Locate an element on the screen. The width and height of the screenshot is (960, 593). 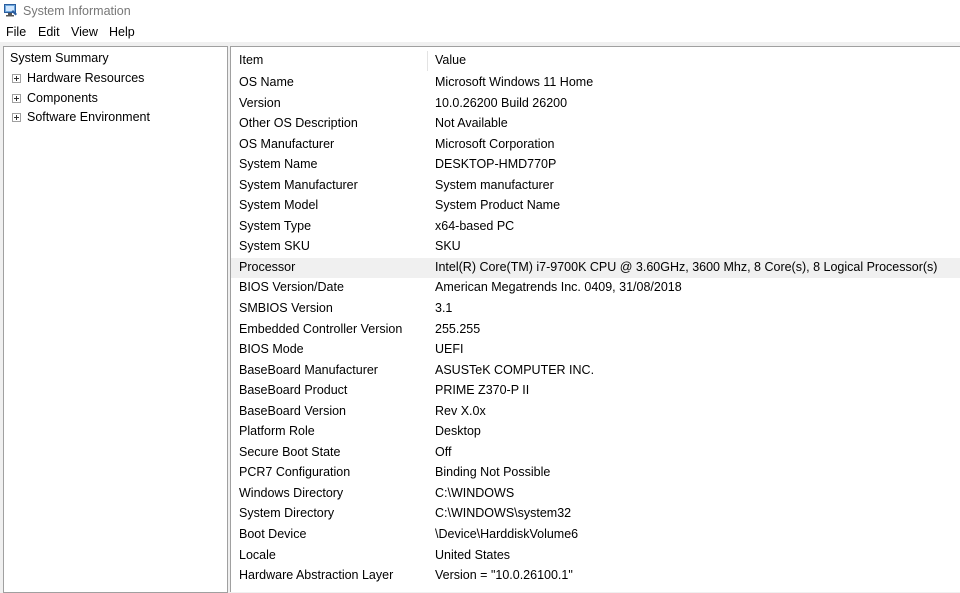
tree-item-label: Components is located at coordinates (62, 98).